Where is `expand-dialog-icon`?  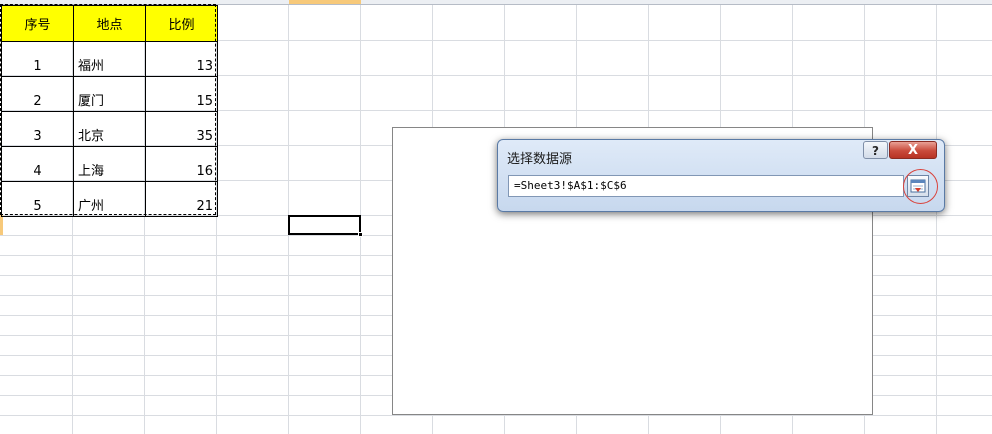
expand-dialog-icon is located at coordinates (918, 186).